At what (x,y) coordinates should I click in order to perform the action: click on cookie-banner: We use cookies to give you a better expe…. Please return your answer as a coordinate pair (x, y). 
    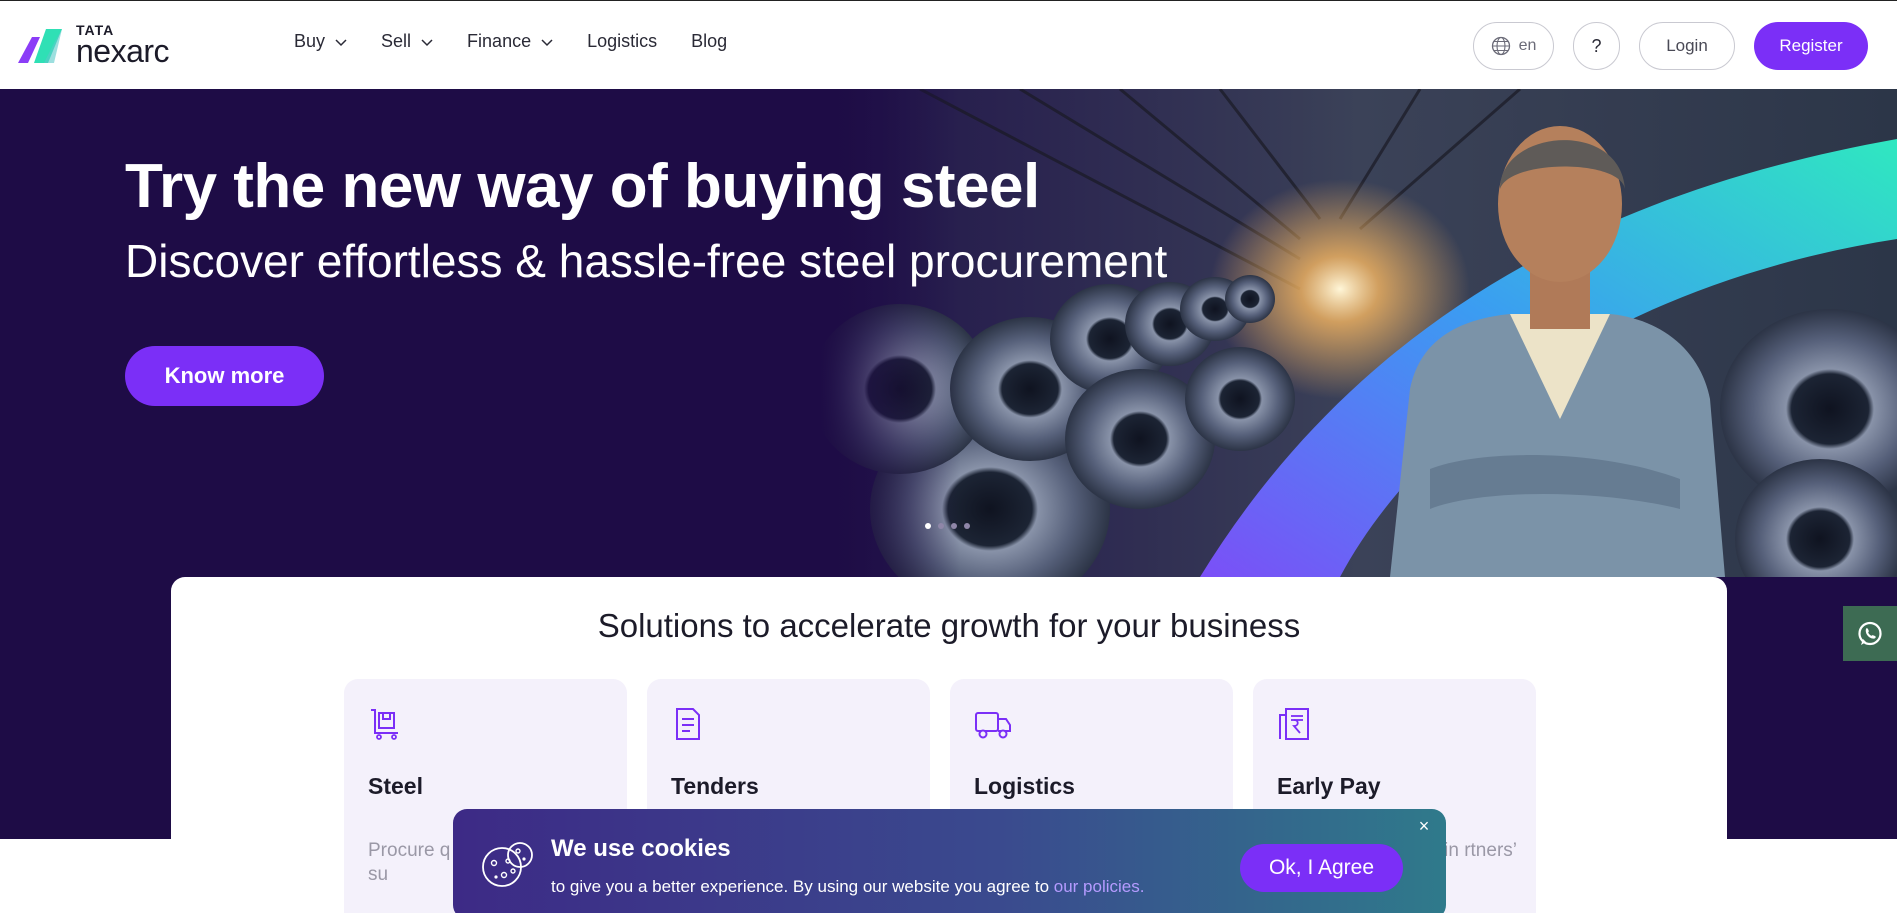
    Looking at the image, I should click on (949, 861).